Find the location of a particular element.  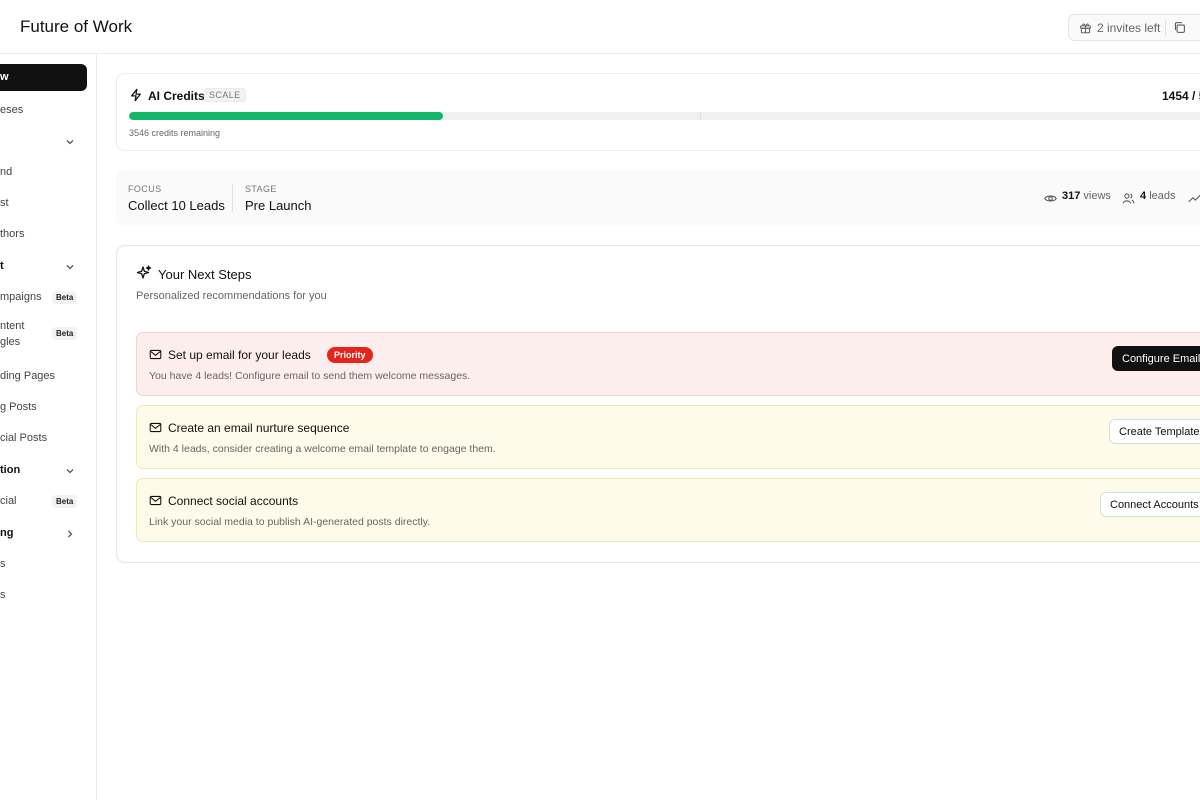

next-steps-subtitle: Personalized recommendations for you is located at coordinates (231, 296).